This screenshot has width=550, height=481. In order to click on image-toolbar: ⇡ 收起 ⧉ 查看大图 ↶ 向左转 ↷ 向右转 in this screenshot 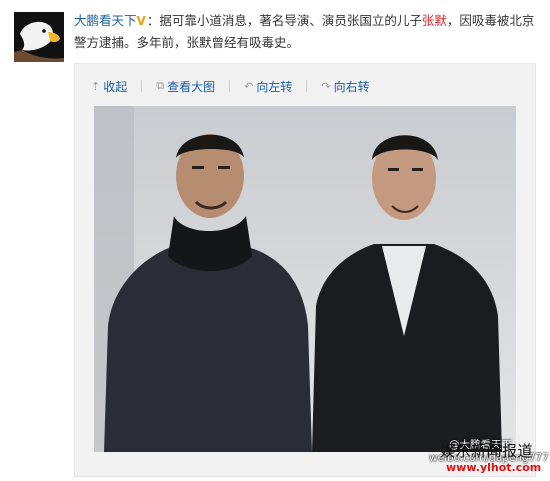, I will do `click(230, 86)`.